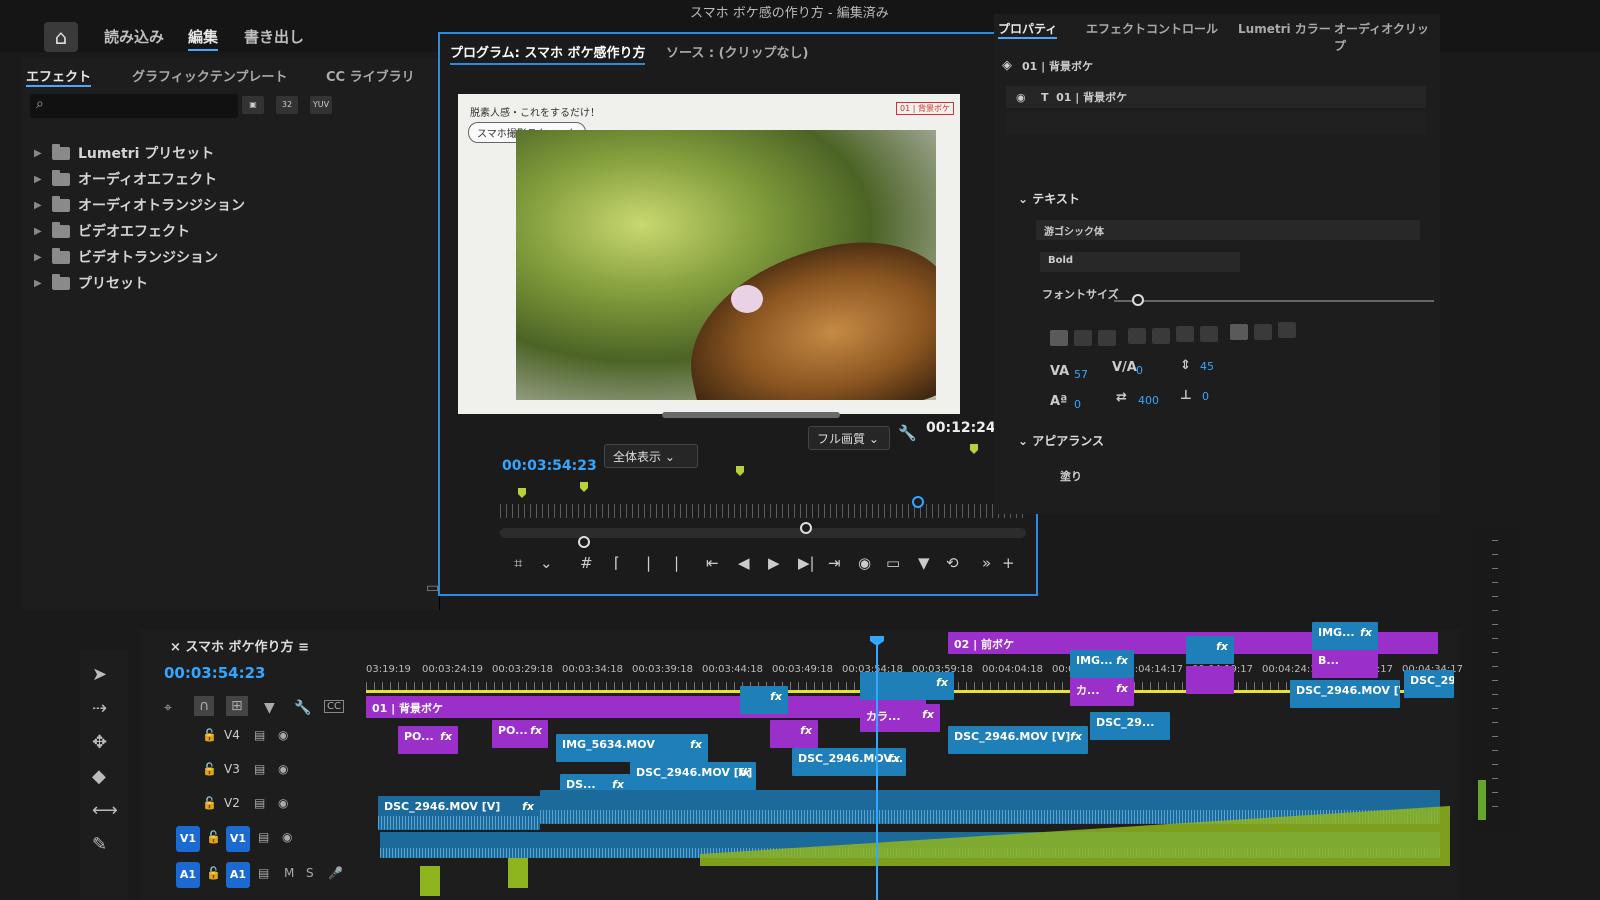 This screenshot has height=900, width=1600. Describe the element at coordinates (1209, 334) in the screenshot. I see `justify-all-icon` at that location.